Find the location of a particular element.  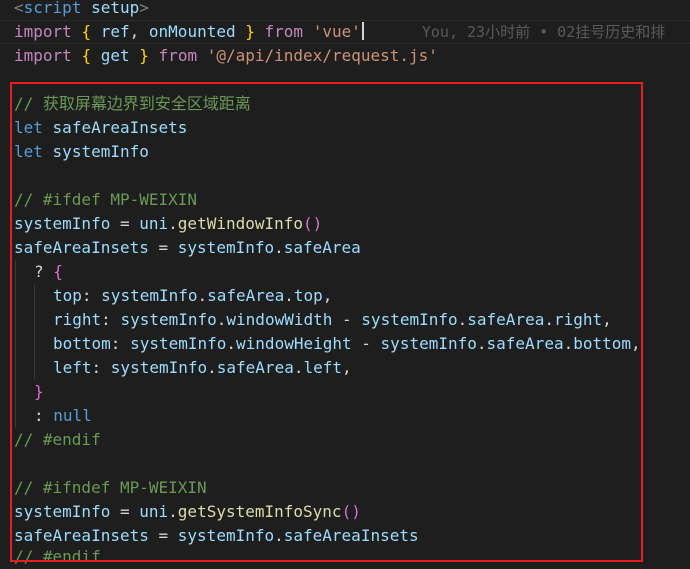

code-line-16: } is located at coordinates (39, 392).